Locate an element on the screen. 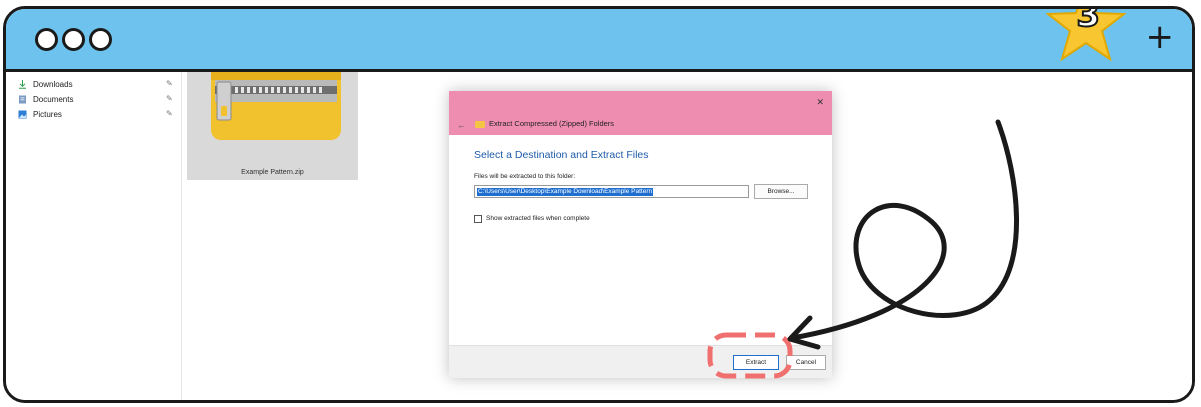 The image size is (1201, 407). step-number: 3 is located at coordinates (1088, 21).